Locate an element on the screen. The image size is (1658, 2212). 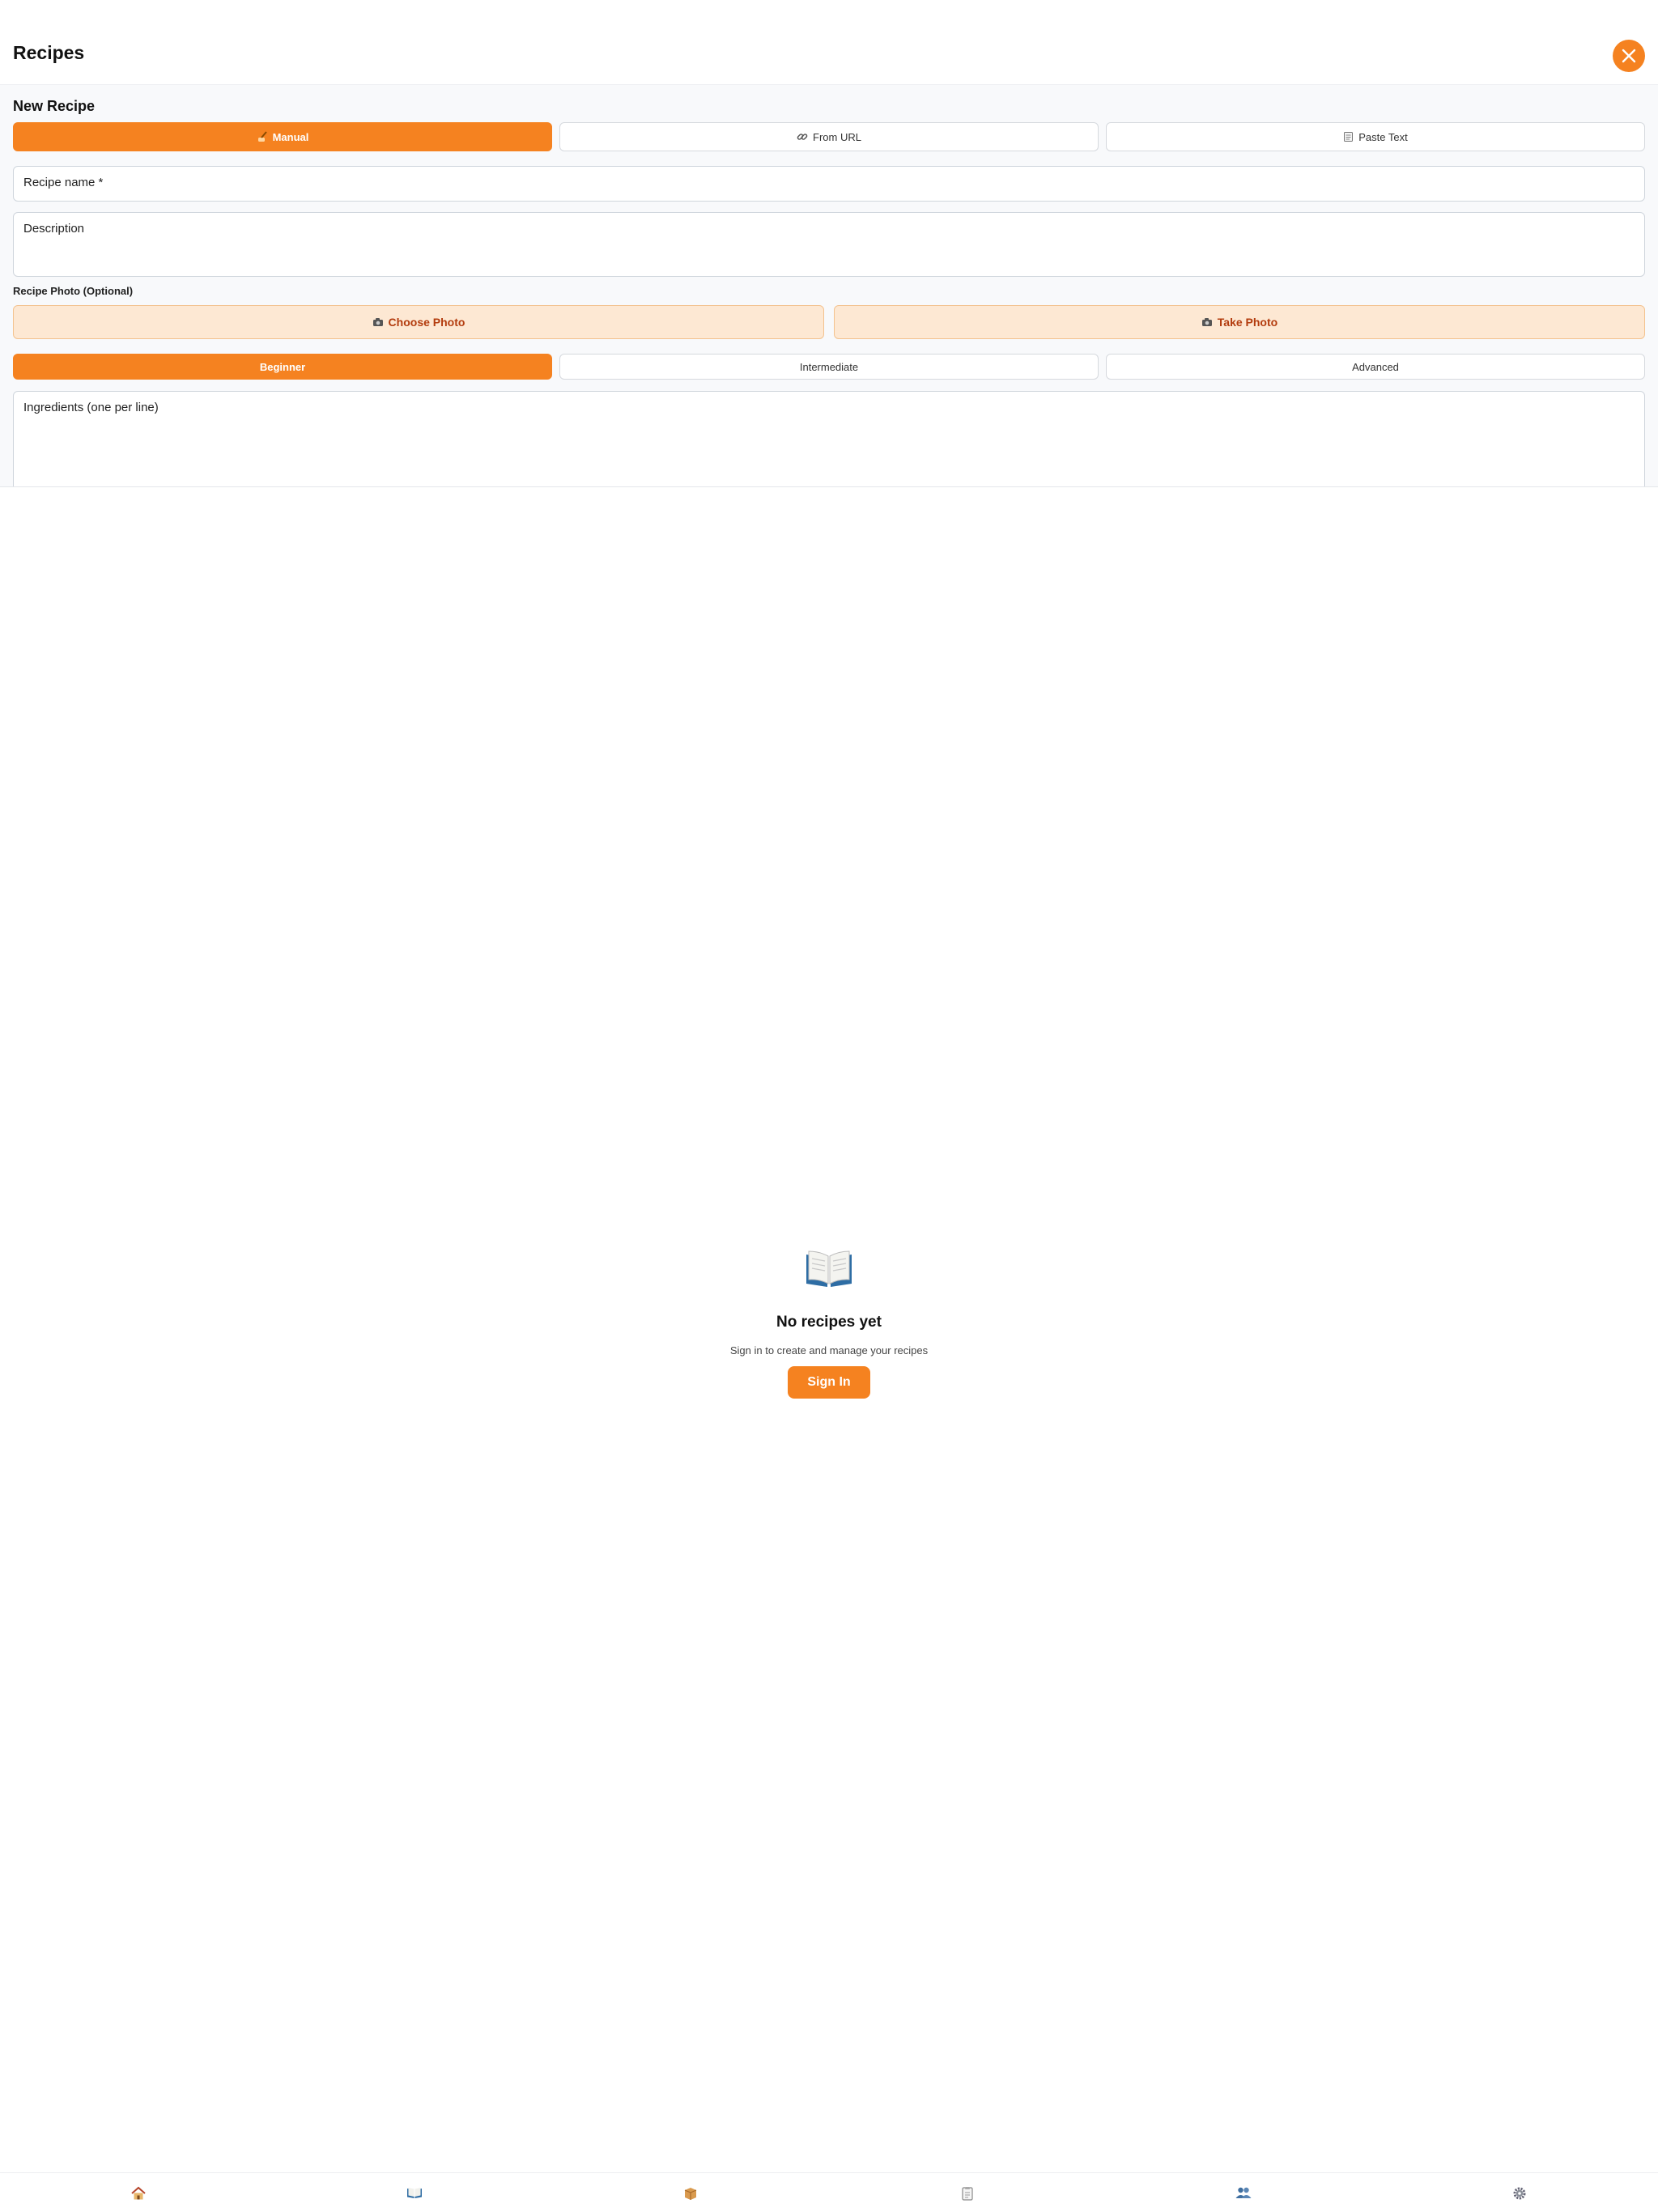
level-intermediate: Intermediate is located at coordinates (829, 367).